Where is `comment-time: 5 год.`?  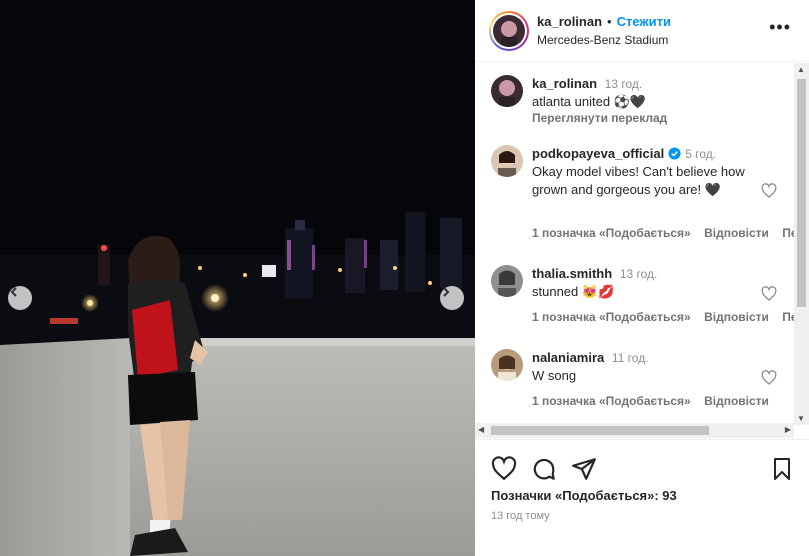
comment-time: 5 год. is located at coordinates (701, 154).